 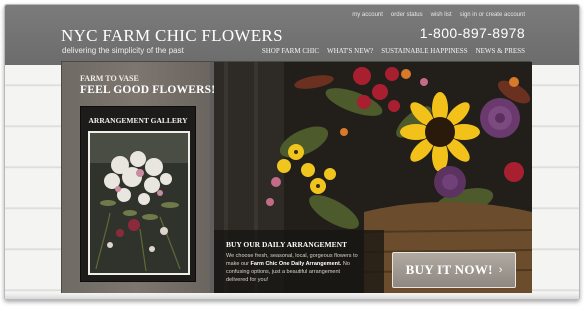 I want to click on arrangement-gallery-panel: ARRANGEMENT GALLERY, so click(x=138, y=194).